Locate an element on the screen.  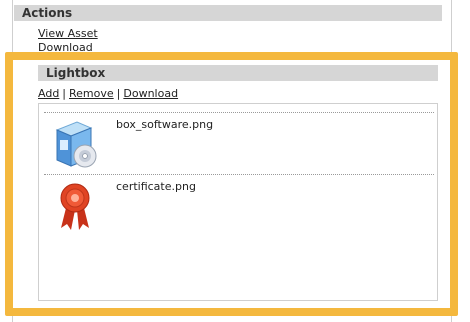
view-asset-link: View Asset is located at coordinates (68, 33).